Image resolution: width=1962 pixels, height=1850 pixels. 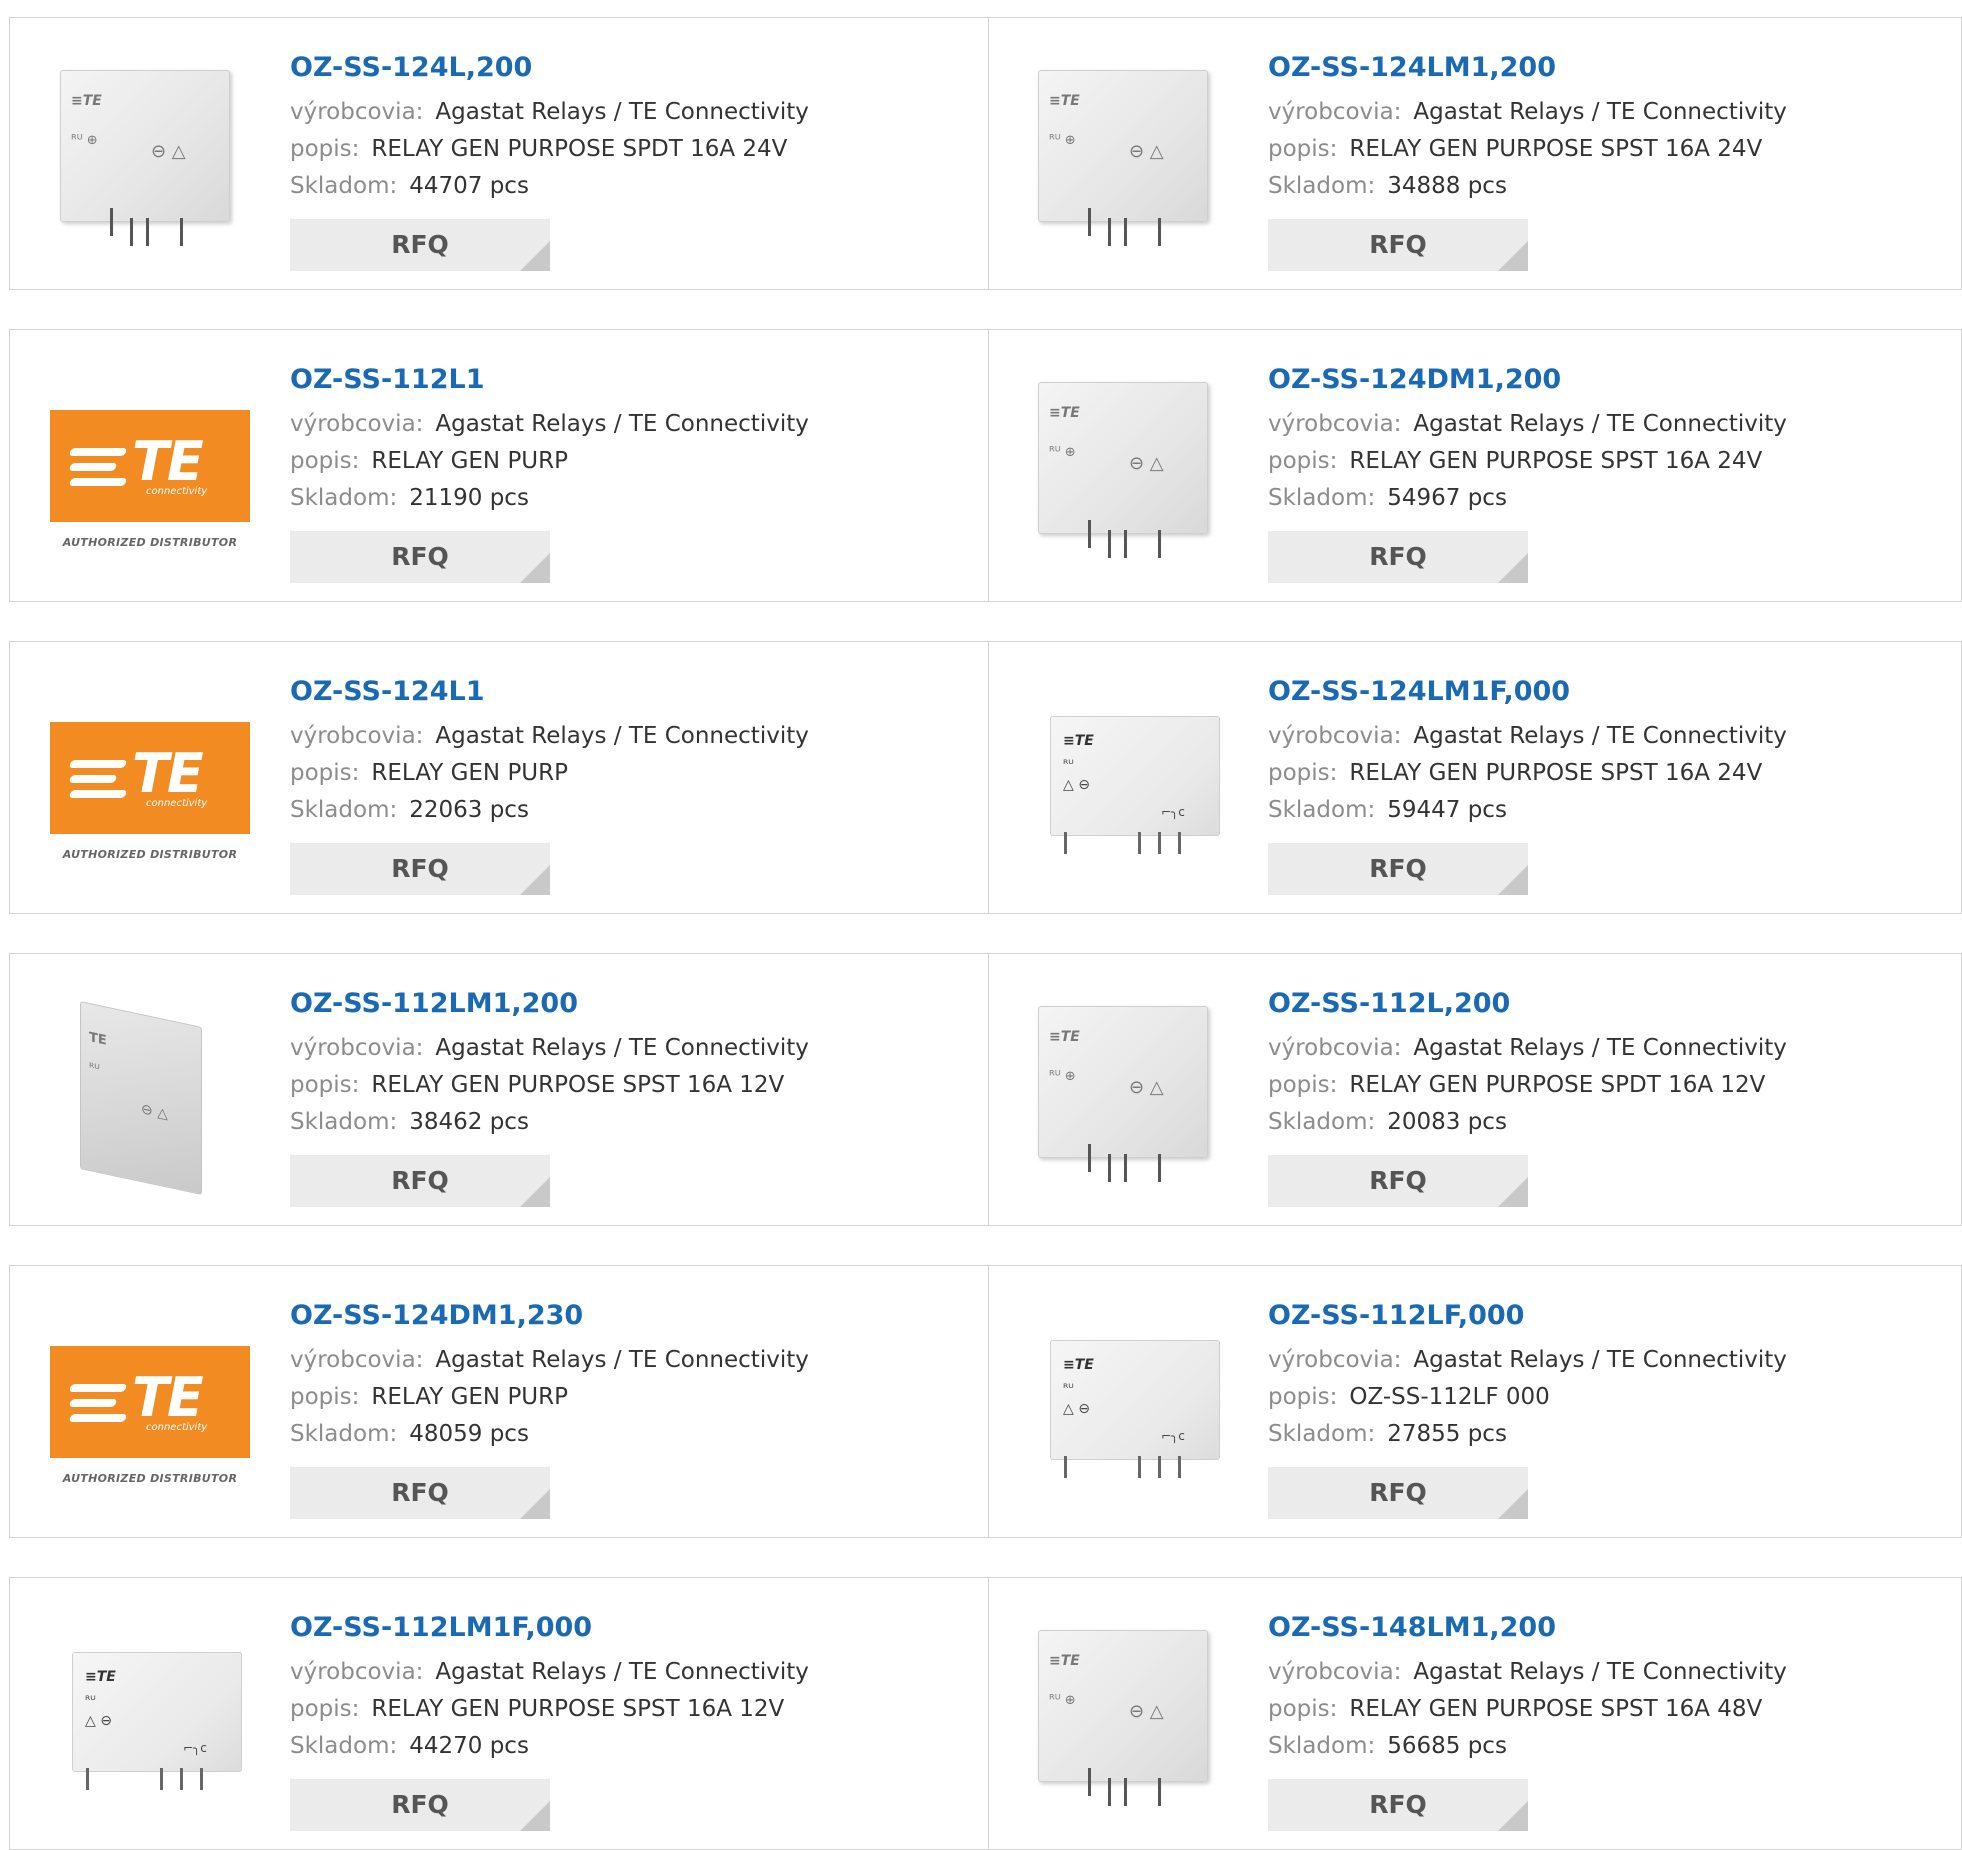 What do you see at coordinates (1608, 68) in the screenshot?
I see `product-name-link: OZ-SS-124LM1,200` at bounding box center [1608, 68].